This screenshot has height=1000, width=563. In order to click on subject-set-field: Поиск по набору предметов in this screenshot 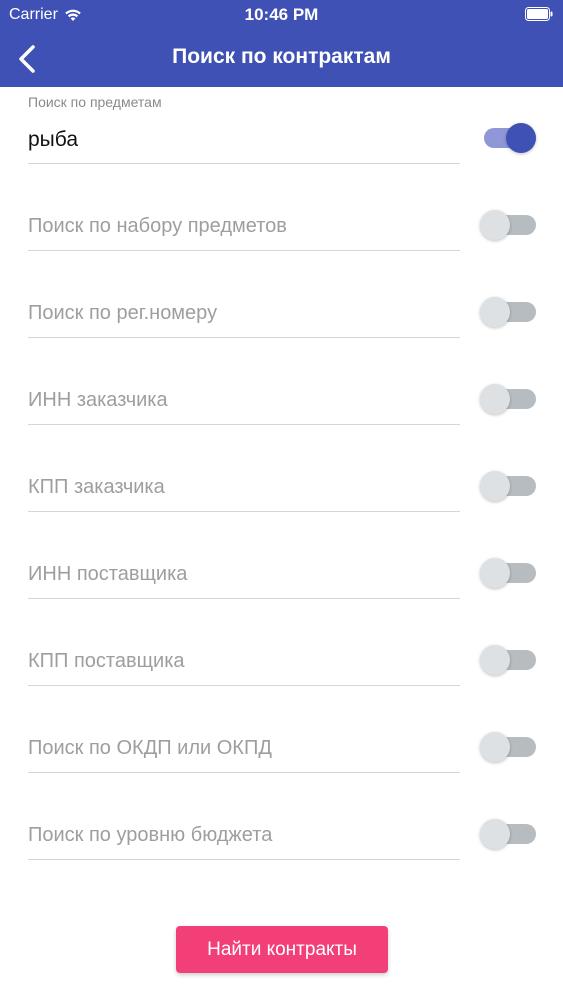, I will do `click(244, 212)`.